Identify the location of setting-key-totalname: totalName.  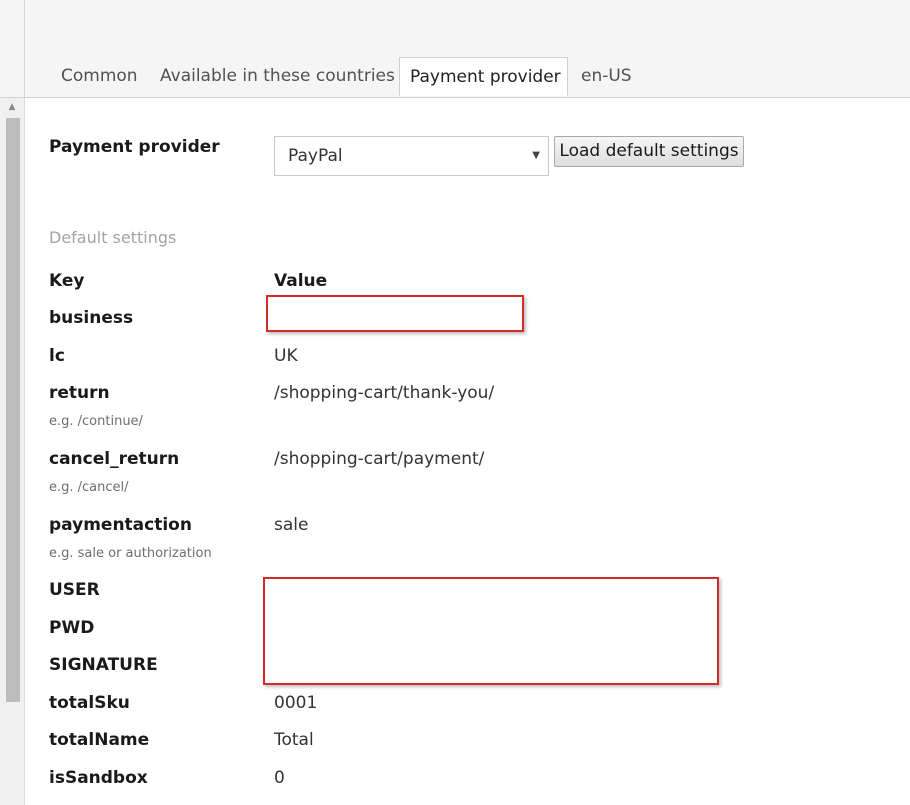
(99, 740).